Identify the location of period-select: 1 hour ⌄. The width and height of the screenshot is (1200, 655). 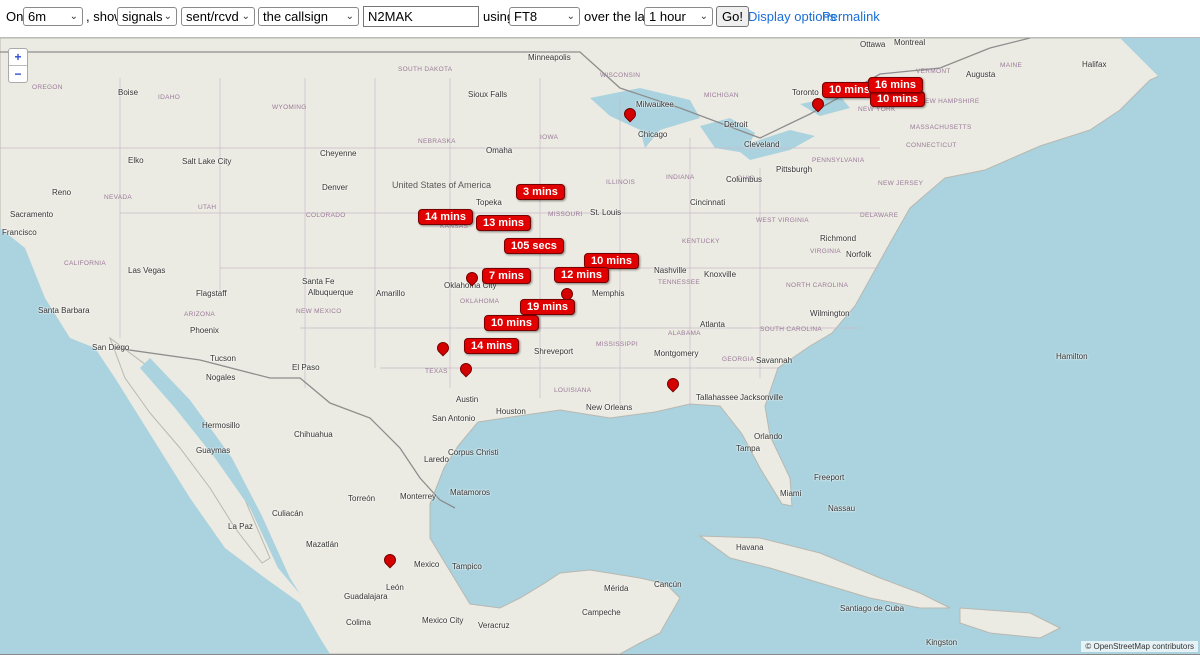
(678, 16).